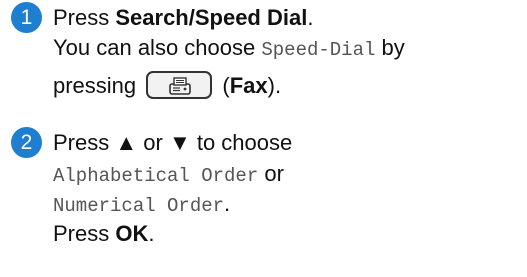 This screenshot has width=527, height=277. Describe the element at coordinates (390, 47) in the screenshot. I see `instruction-text: by` at that location.